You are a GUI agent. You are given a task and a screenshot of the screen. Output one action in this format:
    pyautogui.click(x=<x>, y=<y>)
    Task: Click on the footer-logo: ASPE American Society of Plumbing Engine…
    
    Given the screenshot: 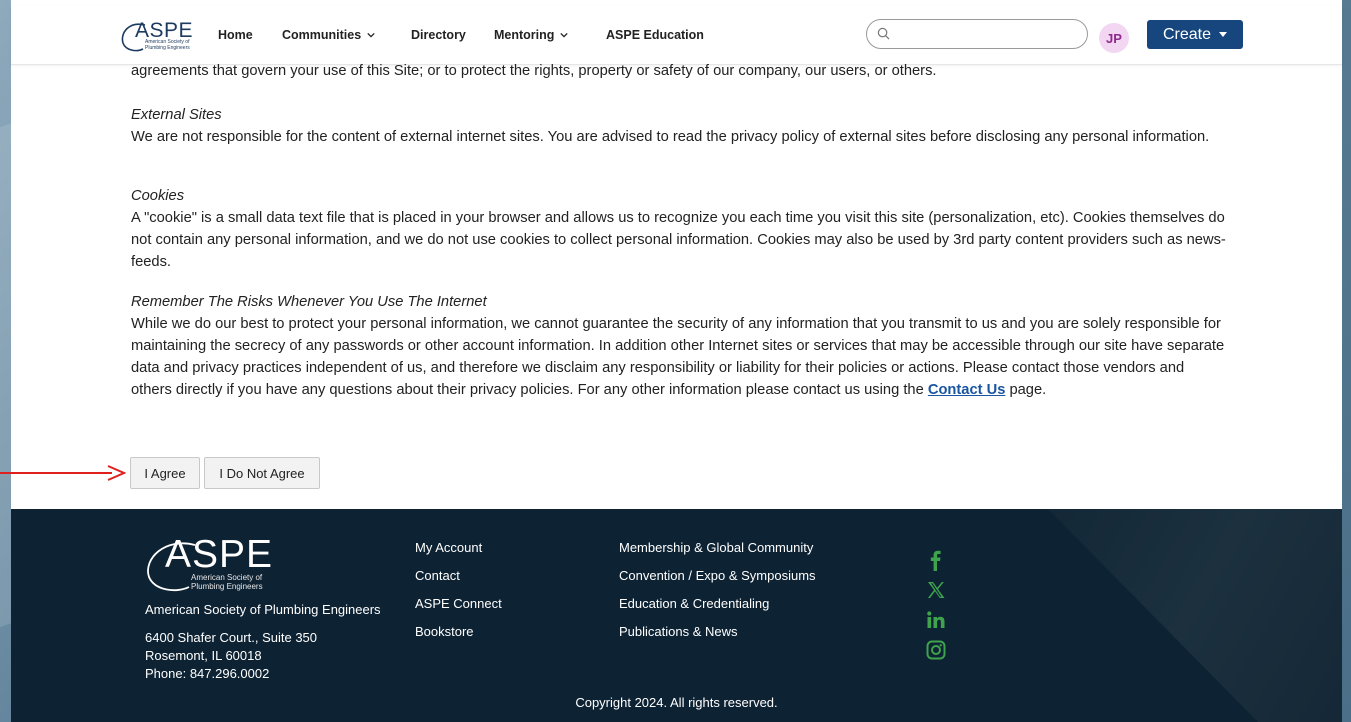 What is the action you would take?
    pyautogui.click(x=218, y=563)
    